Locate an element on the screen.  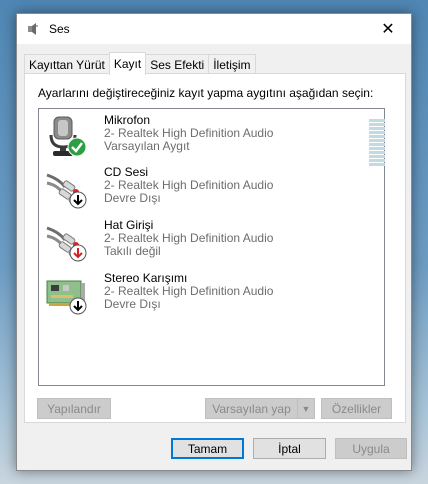
ok-button: Tamam is located at coordinates (207, 448).